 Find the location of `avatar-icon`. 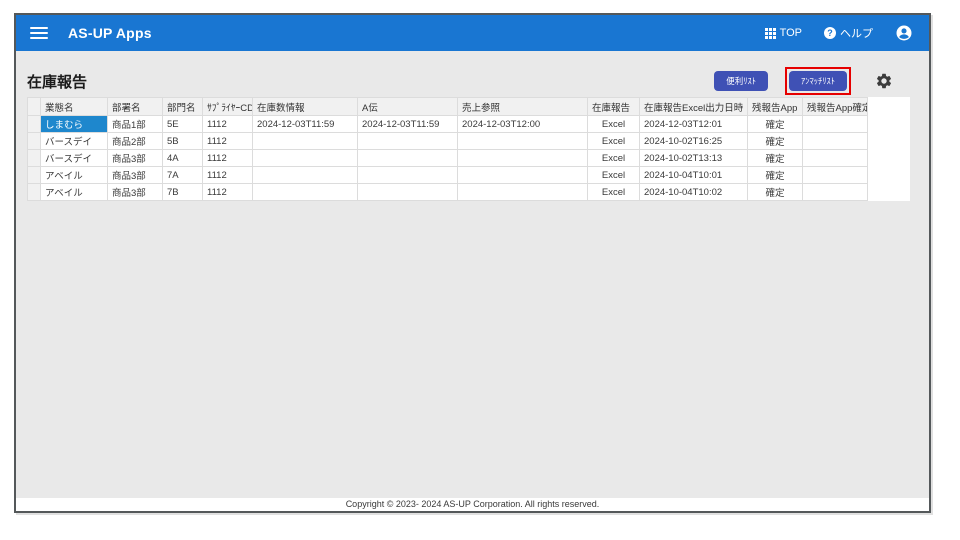

avatar-icon is located at coordinates (904, 33).